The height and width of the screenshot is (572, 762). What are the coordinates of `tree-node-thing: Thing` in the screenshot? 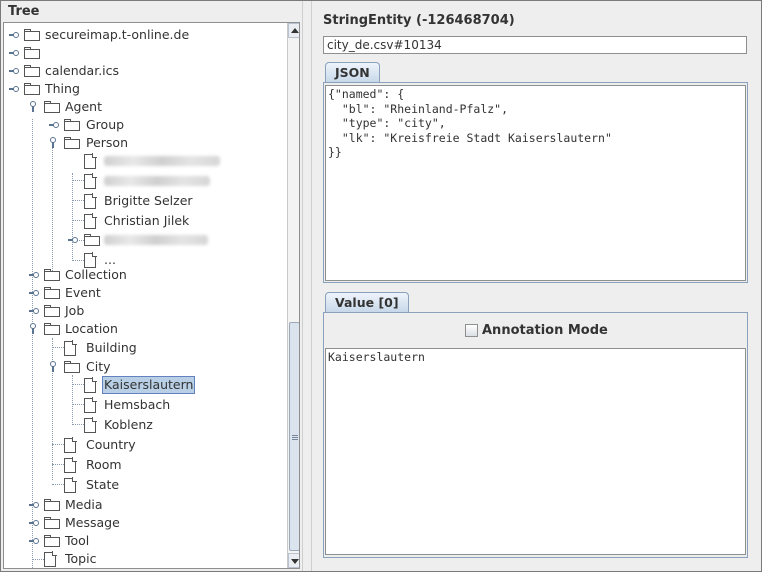 It's located at (138, 89).